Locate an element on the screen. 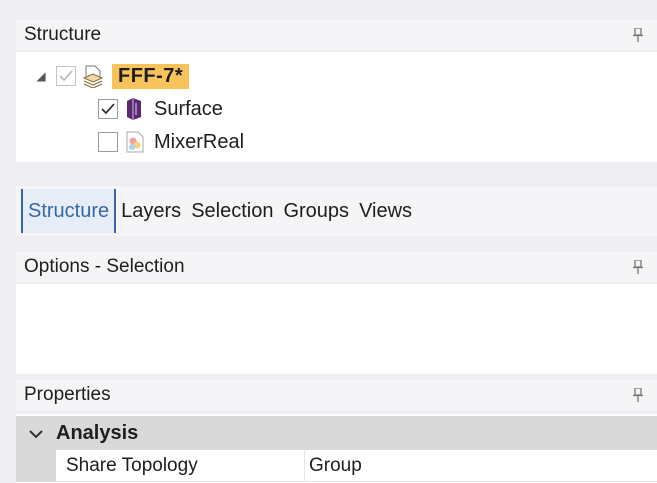 This screenshot has height=483, width=657. tree-node-mixerreal: MixerReal is located at coordinates (171, 142).